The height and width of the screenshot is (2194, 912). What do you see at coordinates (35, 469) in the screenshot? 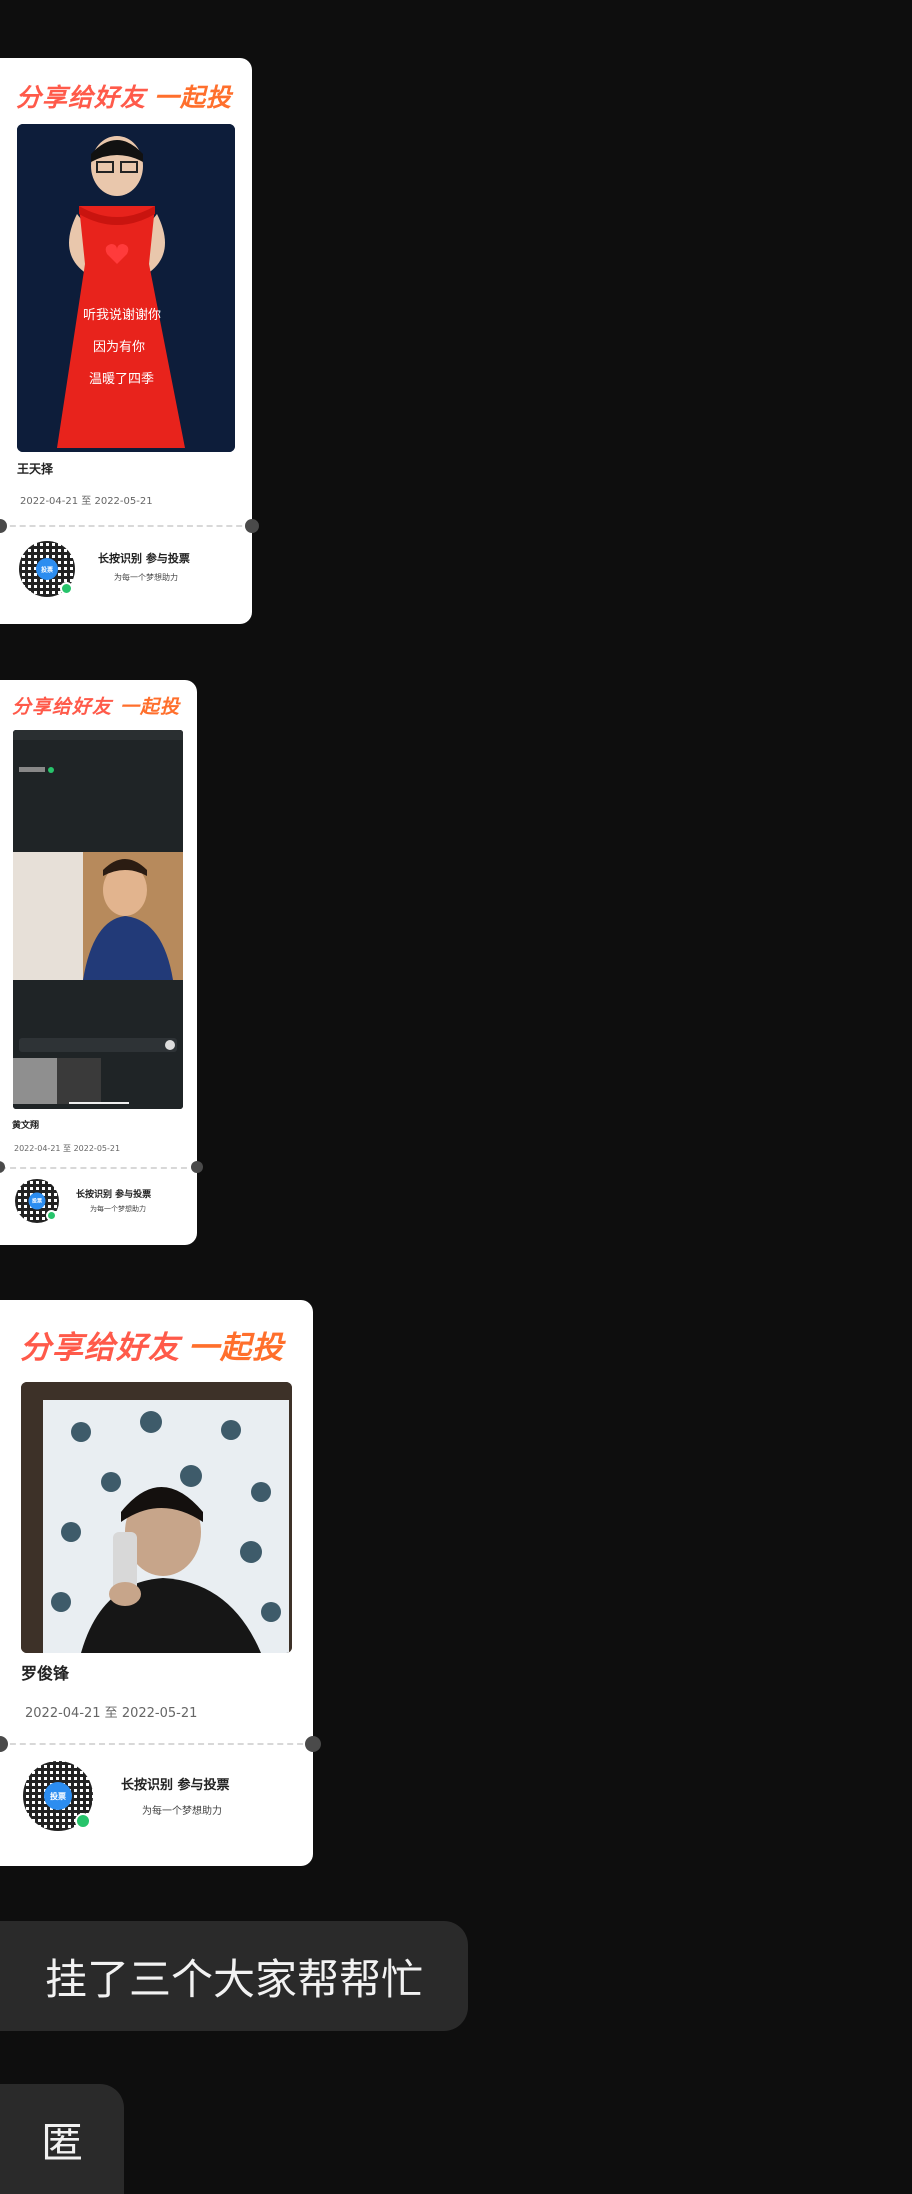
I see `contestant-name: 王天择` at bounding box center [35, 469].